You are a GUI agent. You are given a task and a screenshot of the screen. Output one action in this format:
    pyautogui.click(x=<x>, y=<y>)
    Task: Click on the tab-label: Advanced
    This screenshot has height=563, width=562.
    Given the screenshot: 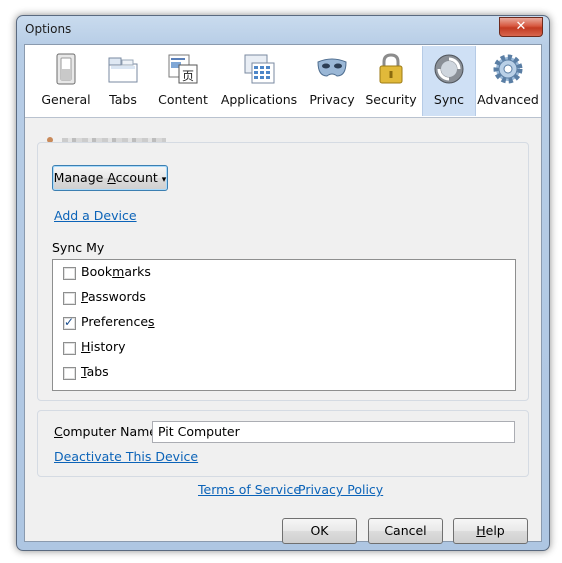 What is the action you would take?
    pyautogui.click(x=508, y=99)
    